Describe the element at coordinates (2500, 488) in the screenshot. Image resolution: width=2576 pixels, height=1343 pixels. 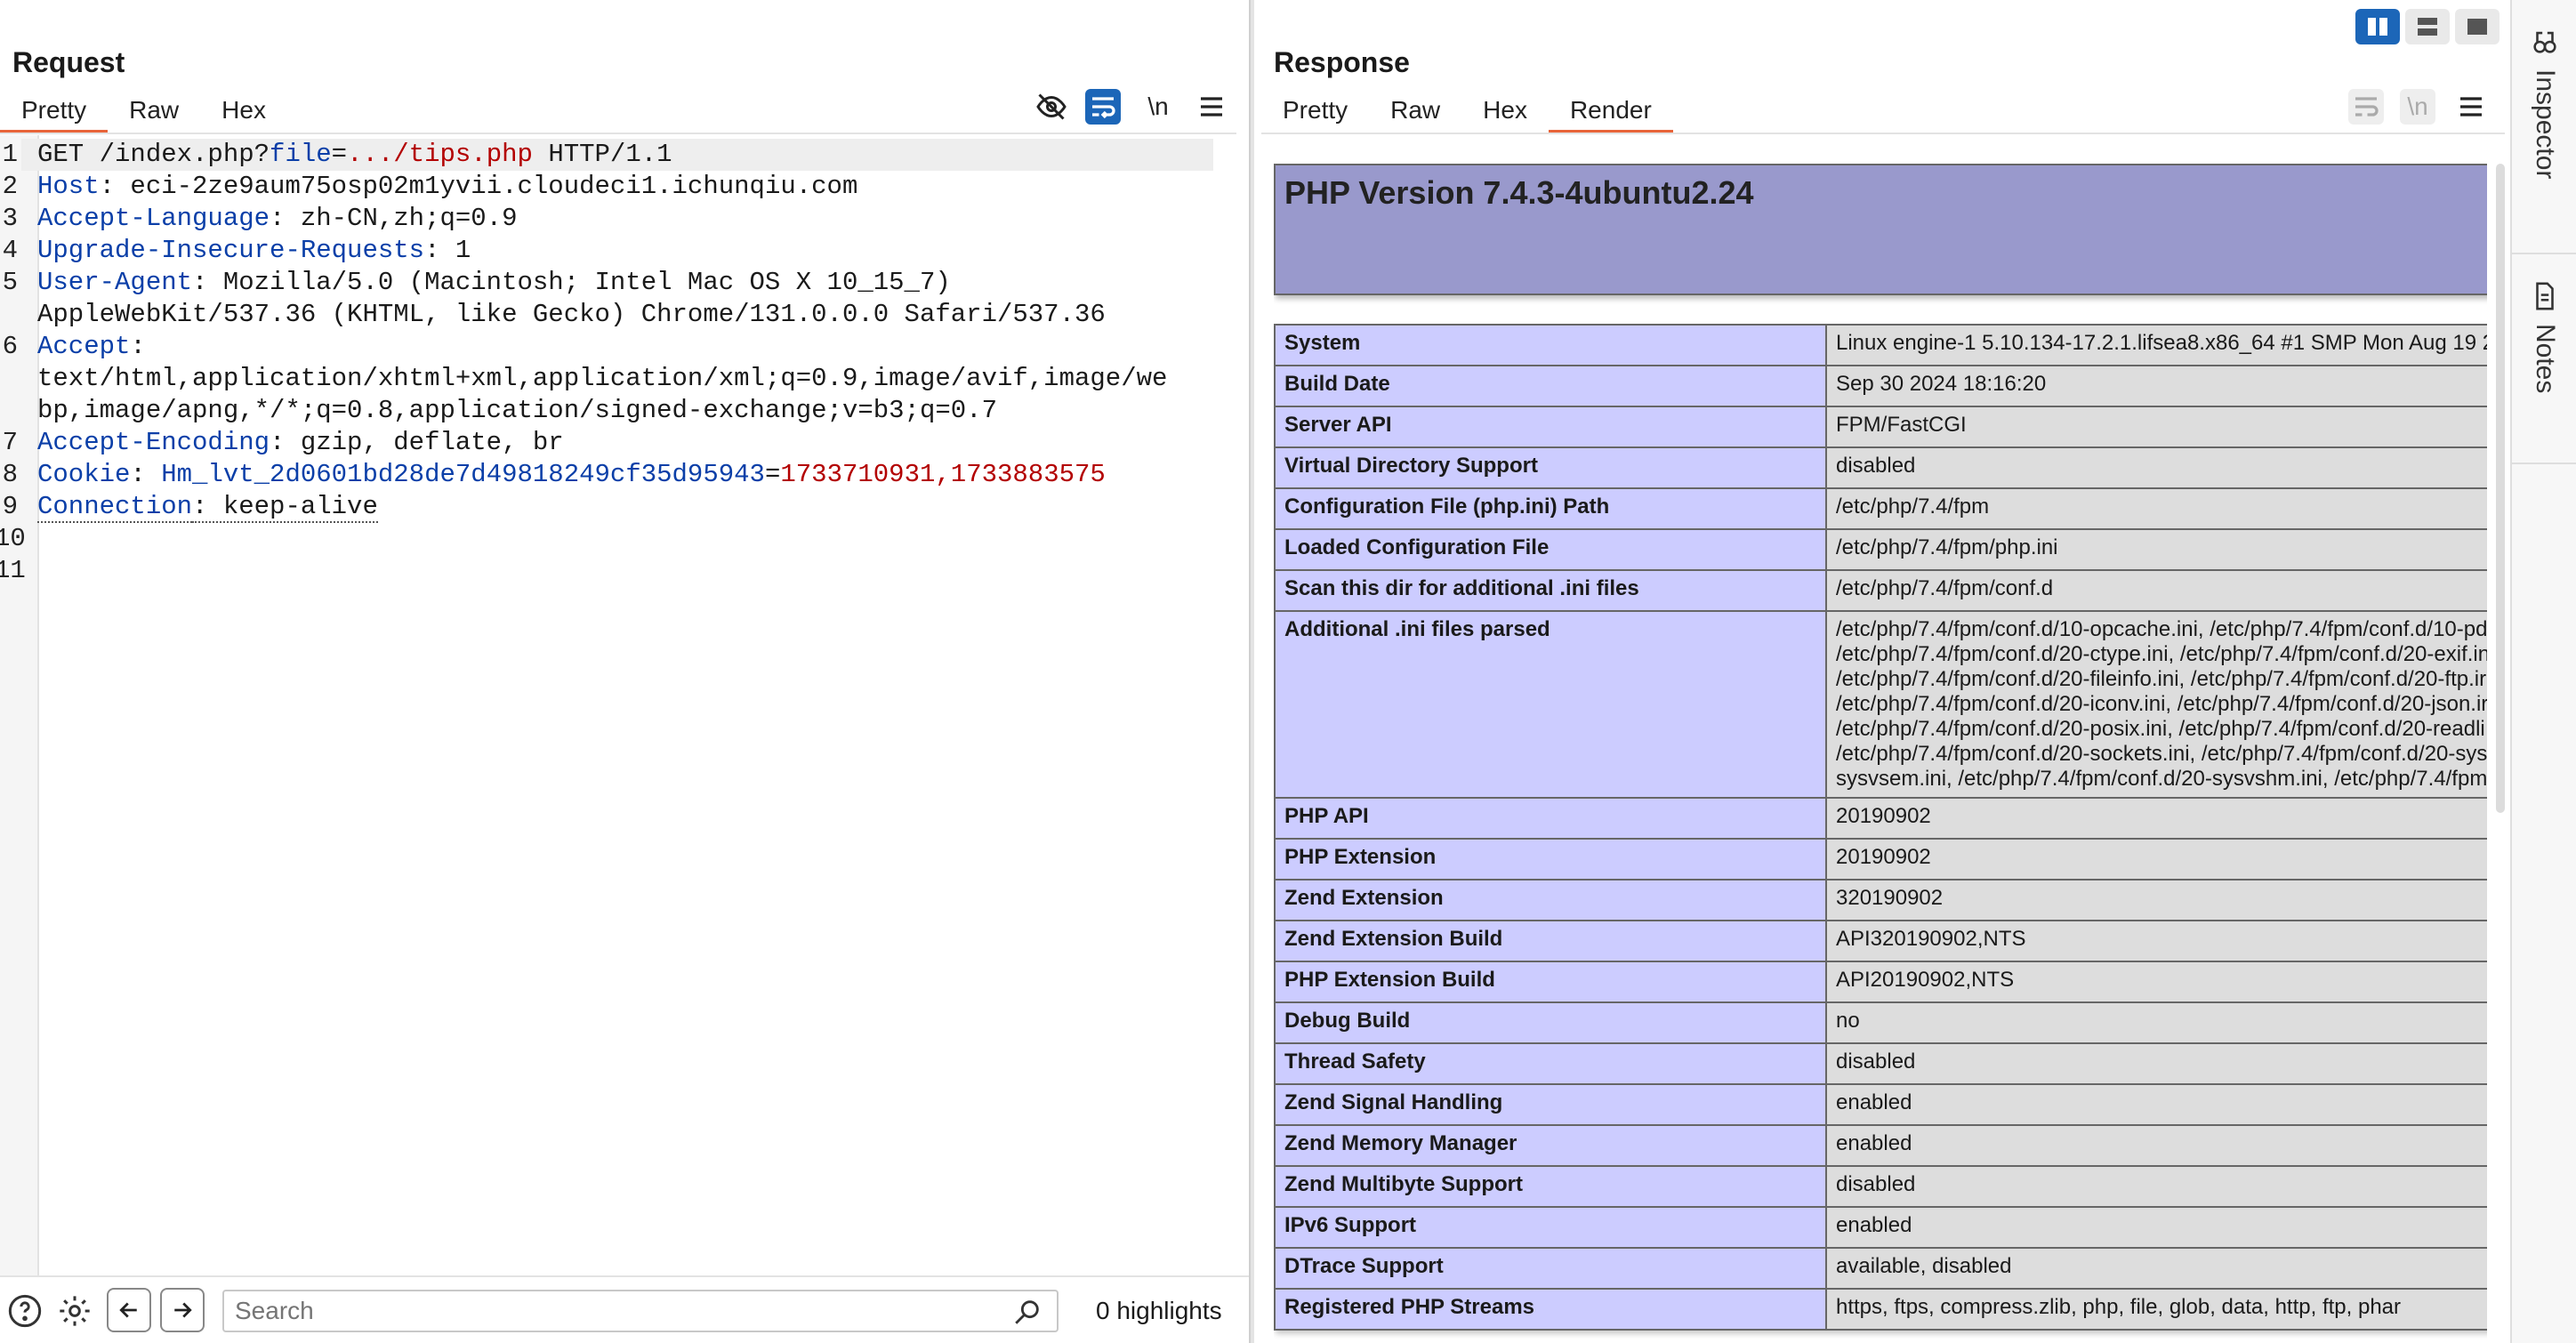
I see `response-scrollbar` at that location.